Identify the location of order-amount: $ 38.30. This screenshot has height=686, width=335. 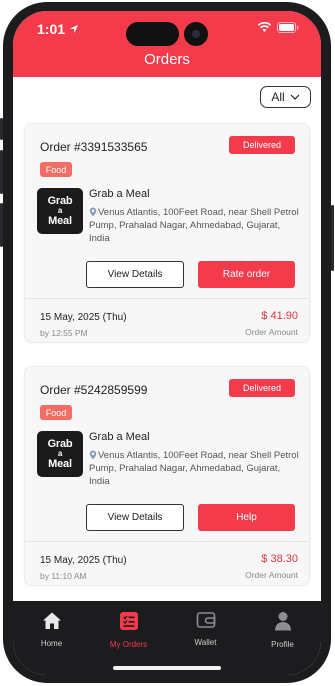
(279, 559).